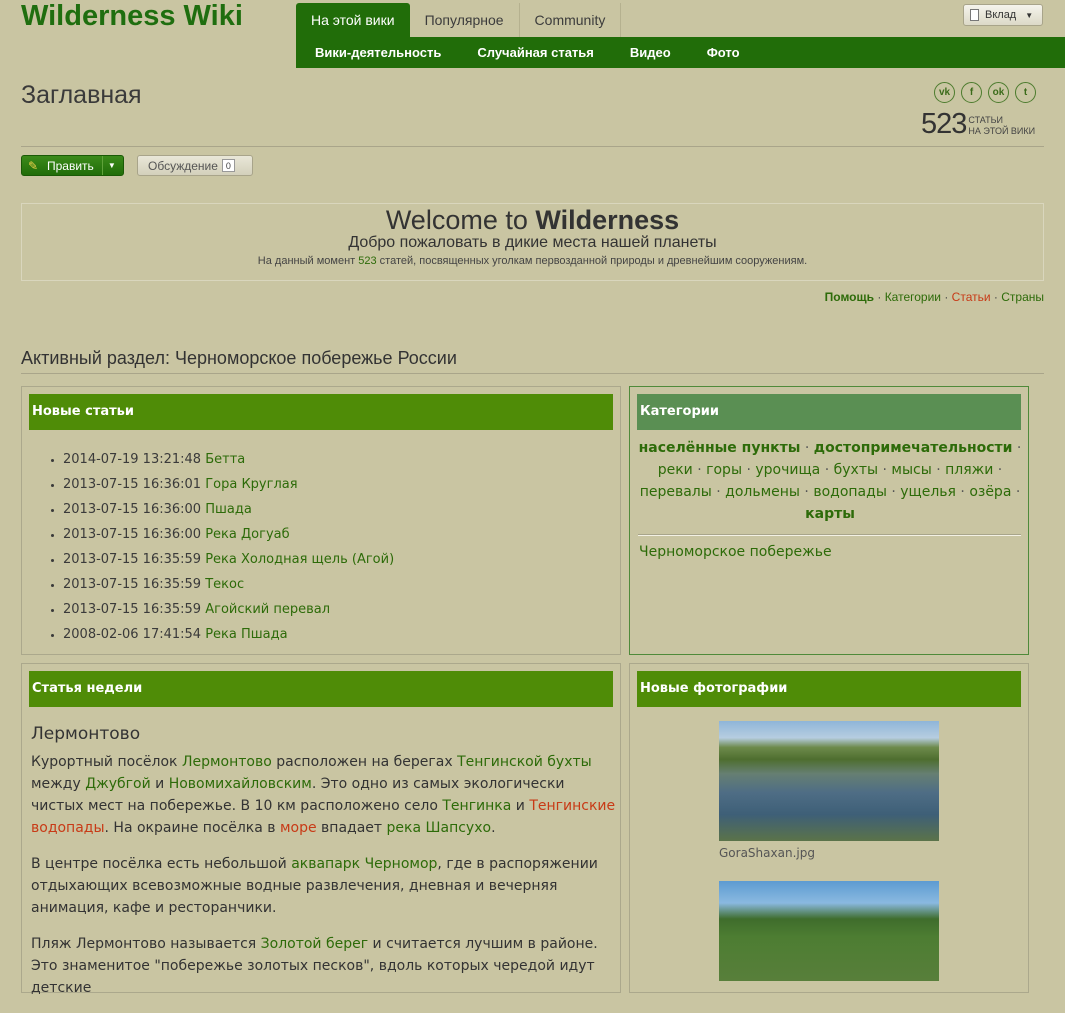 This screenshot has height=1013, width=1065. I want to click on subnav-photo: Фото, so click(723, 52).